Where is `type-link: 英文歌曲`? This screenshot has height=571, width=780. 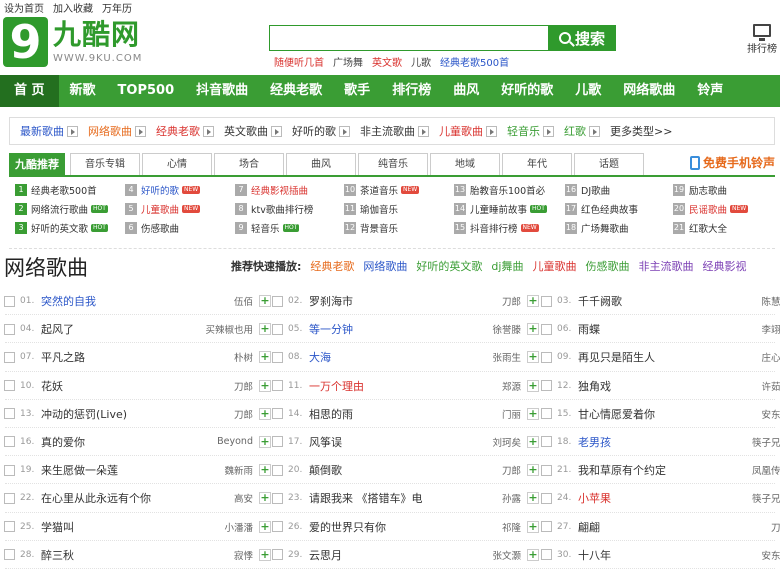
type-link: 英文歌曲 is located at coordinates (253, 131).